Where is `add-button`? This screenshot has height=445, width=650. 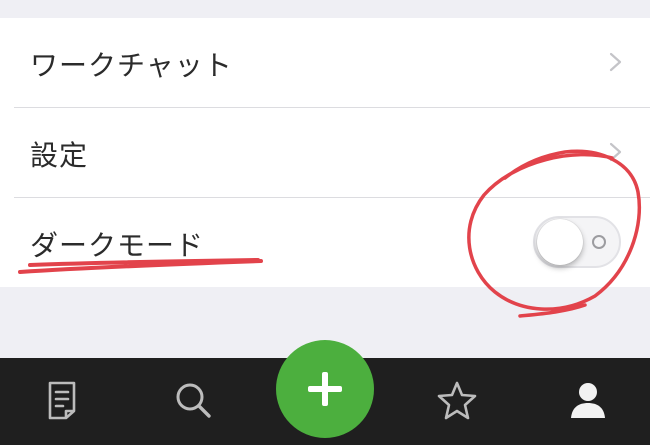
add-button is located at coordinates (325, 389).